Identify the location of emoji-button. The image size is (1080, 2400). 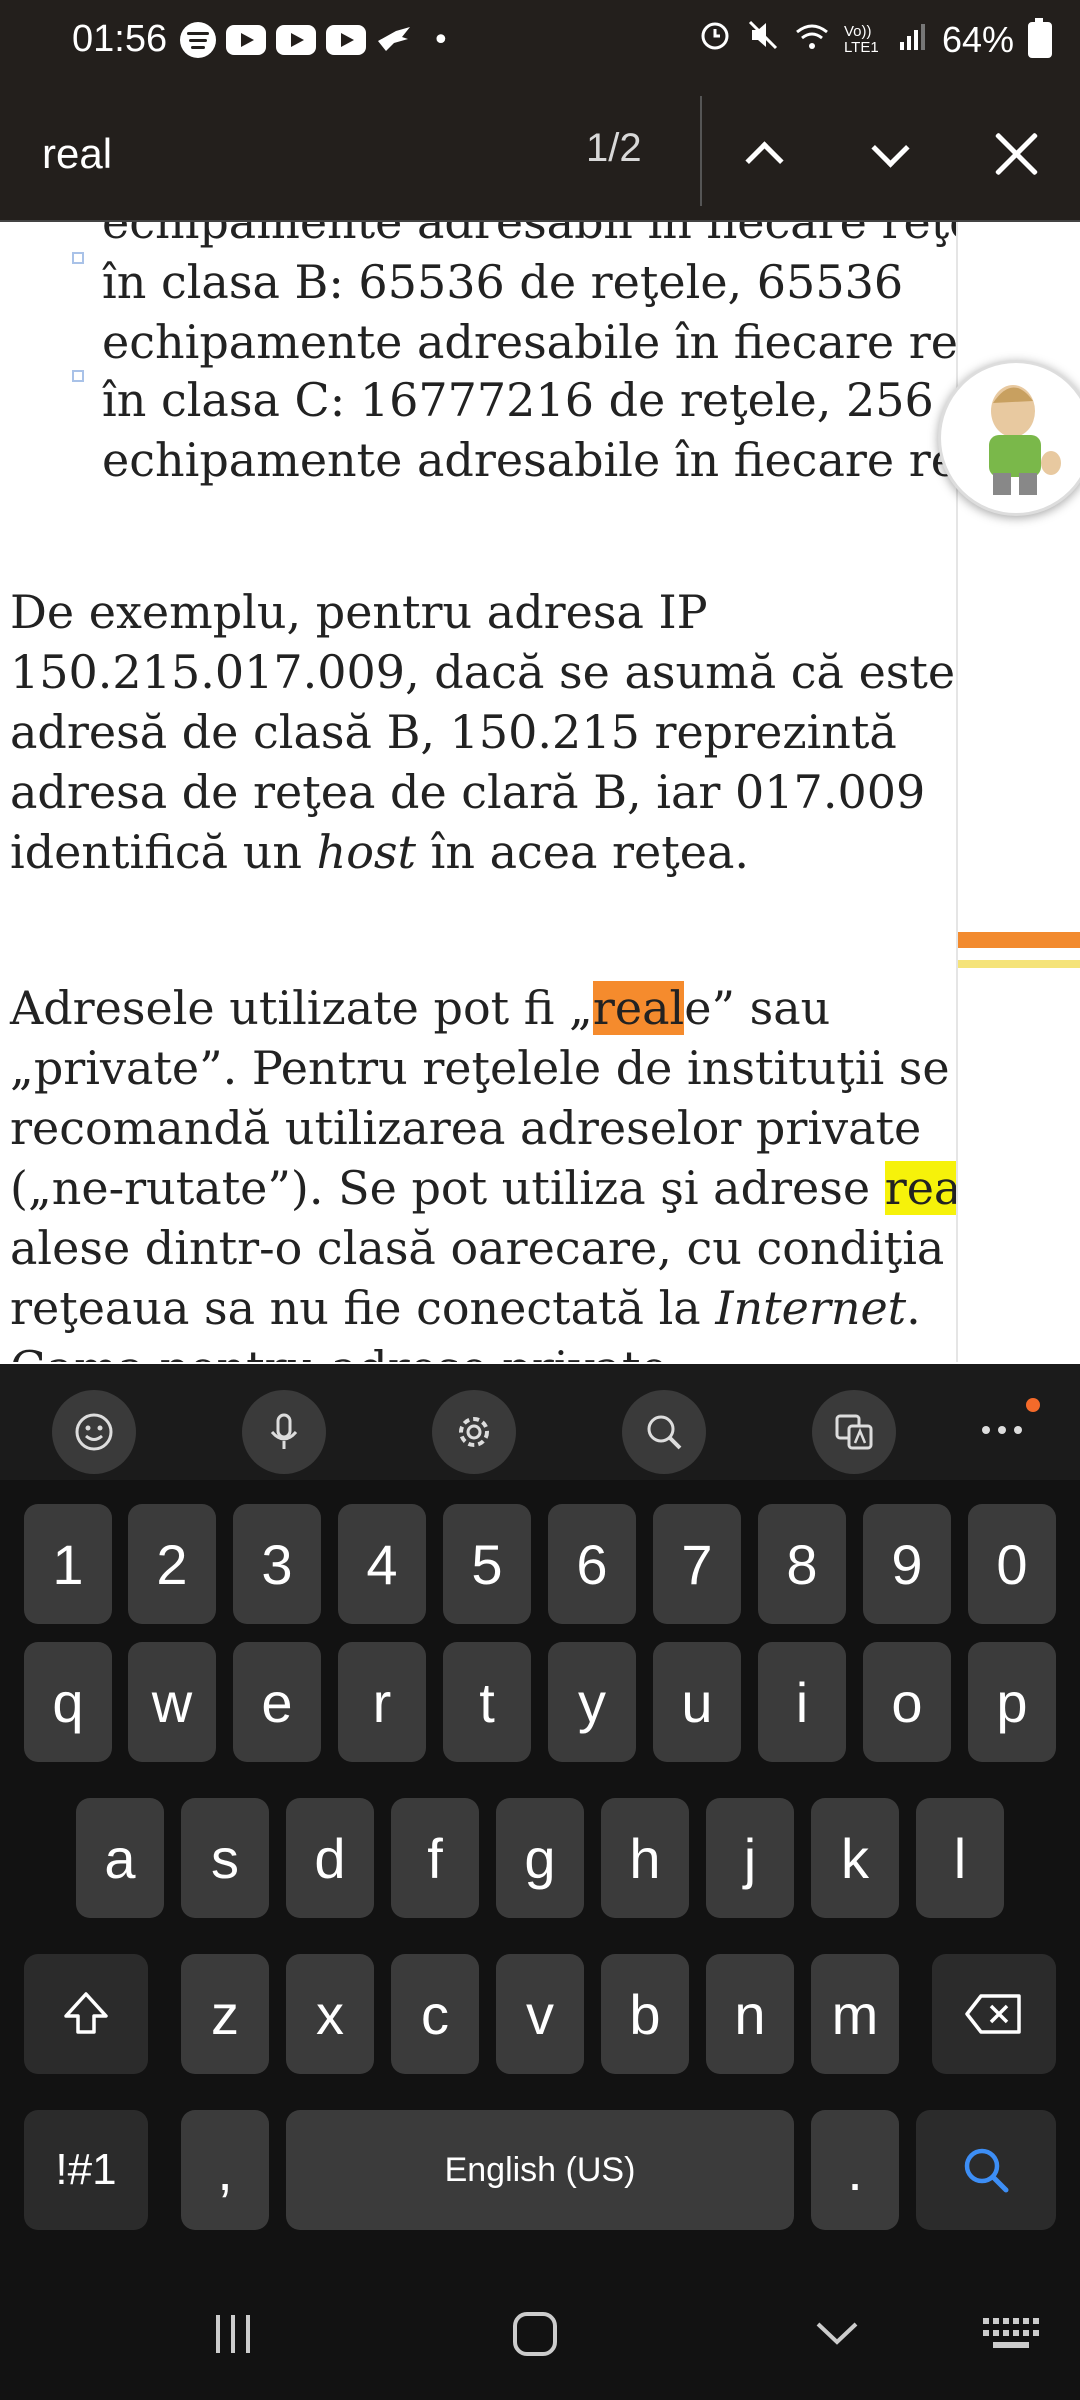
(94, 1432).